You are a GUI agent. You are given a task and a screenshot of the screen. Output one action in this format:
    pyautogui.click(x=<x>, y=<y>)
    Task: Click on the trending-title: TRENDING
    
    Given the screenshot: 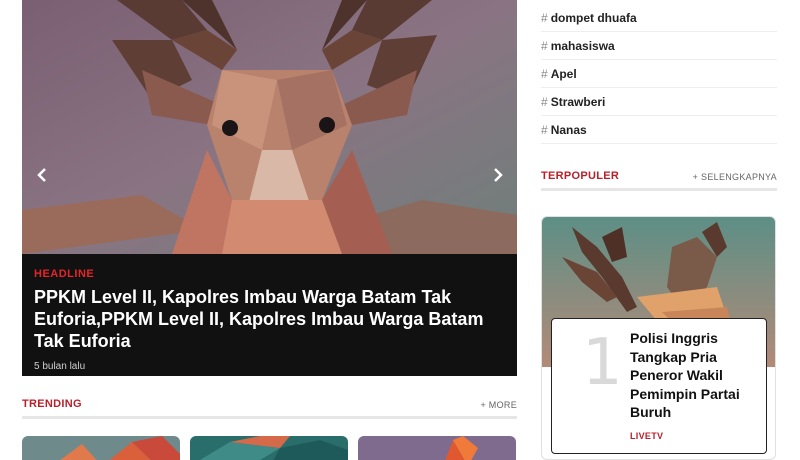 What is the action you would take?
    pyautogui.click(x=52, y=404)
    